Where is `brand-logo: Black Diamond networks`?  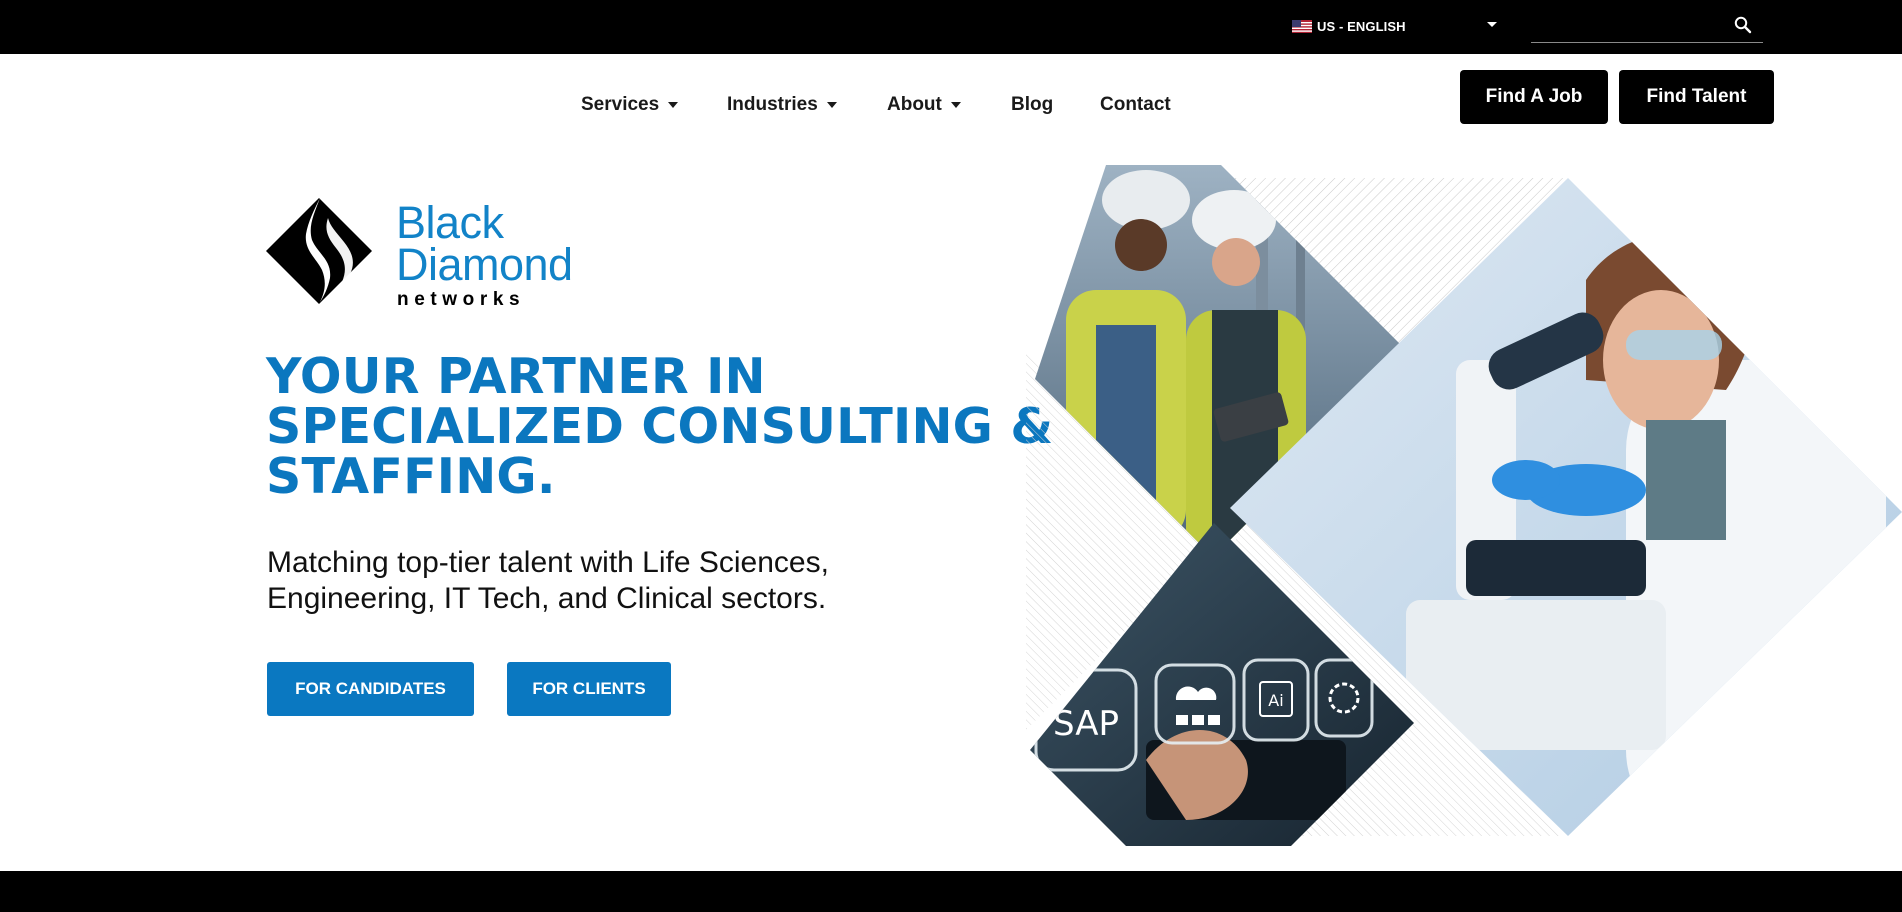
brand-logo: Black Diamond networks is located at coordinates (484, 254).